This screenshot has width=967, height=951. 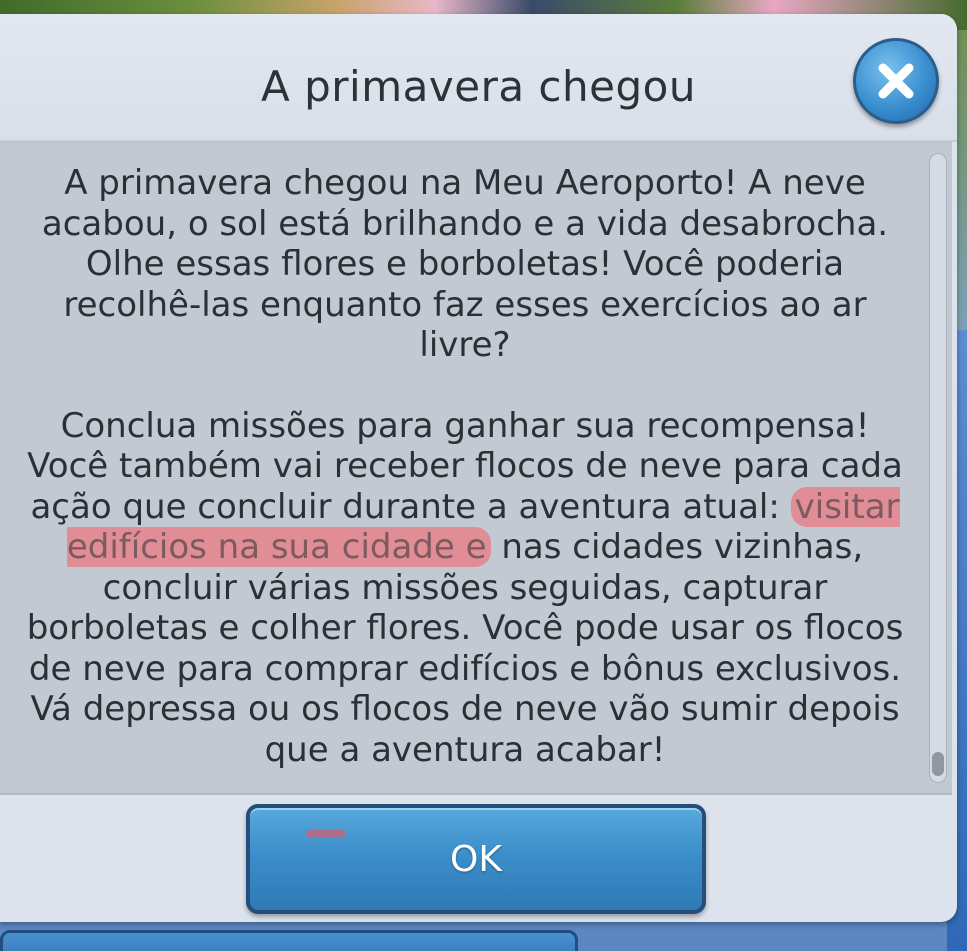 I want to click on dialog-header: A primavera chegou, so click(x=478, y=78).